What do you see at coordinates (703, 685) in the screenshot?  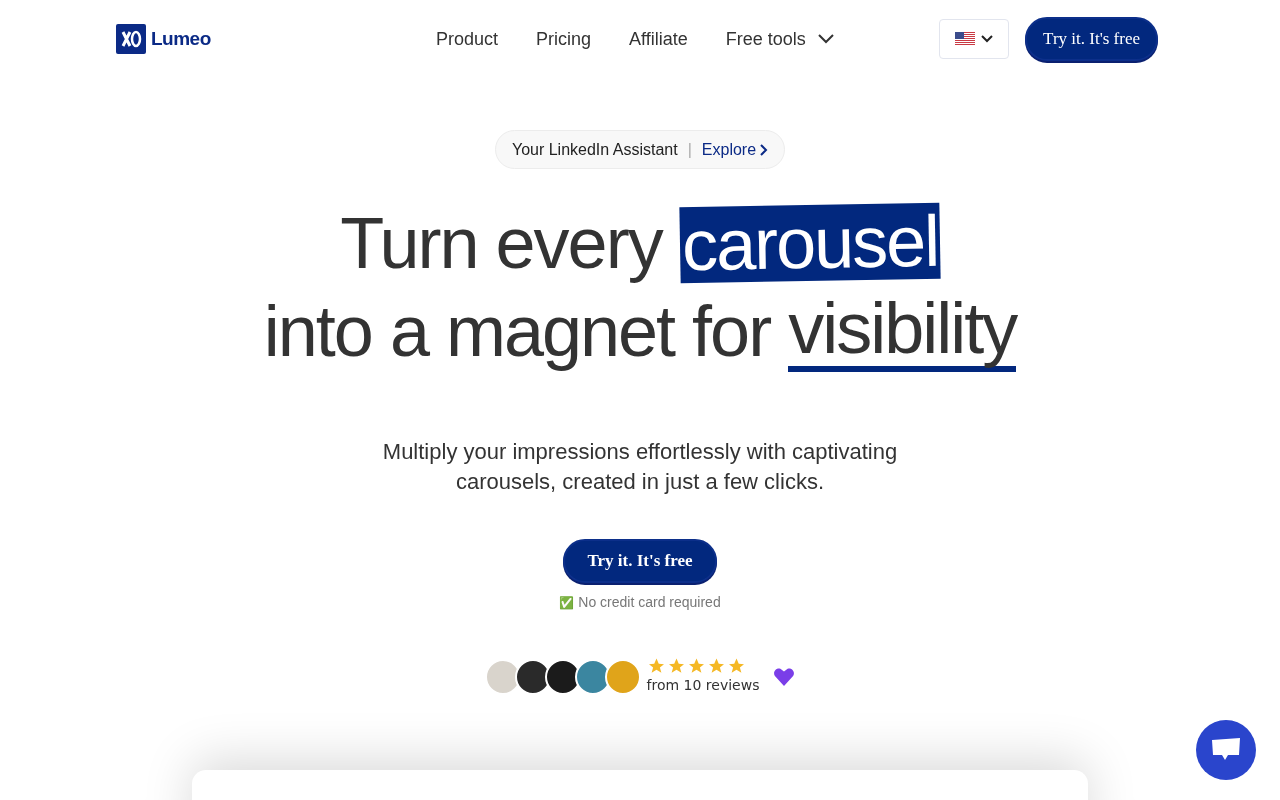 I see `reviews-text: from 10 reviews` at bounding box center [703, 685].